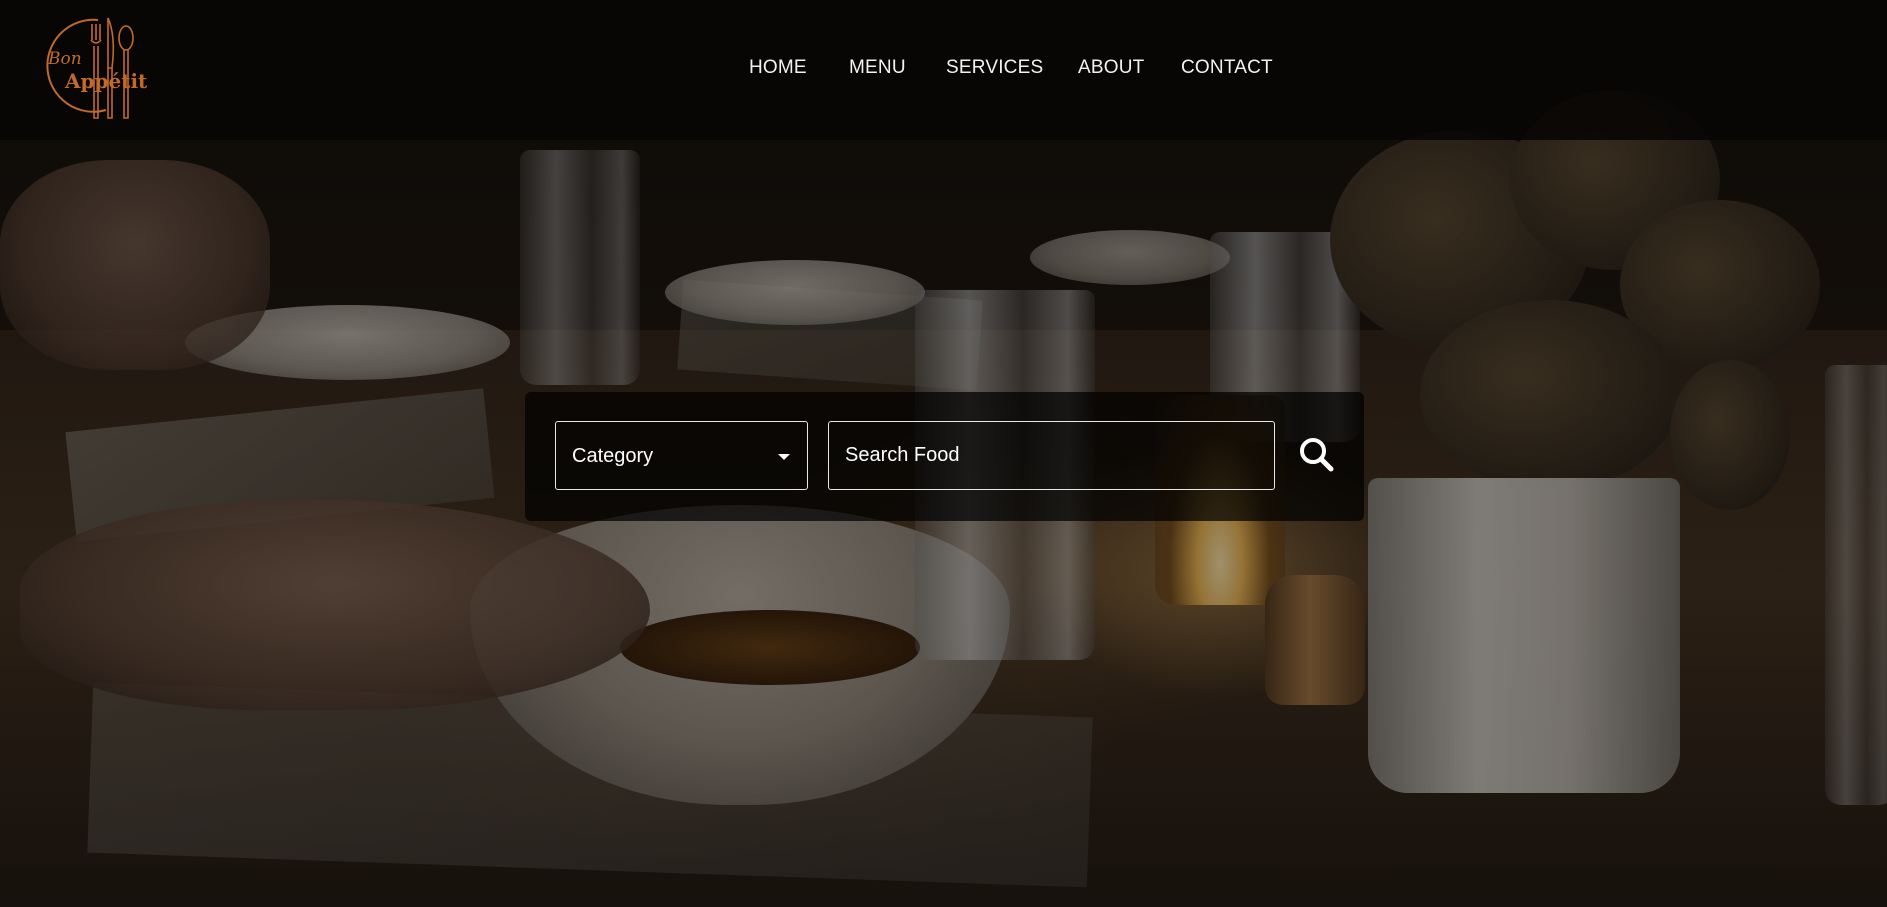 Image resolution: width=1887 pixels, height=907 pixels. I want to click on caret-down-icon, so click(784, 457).